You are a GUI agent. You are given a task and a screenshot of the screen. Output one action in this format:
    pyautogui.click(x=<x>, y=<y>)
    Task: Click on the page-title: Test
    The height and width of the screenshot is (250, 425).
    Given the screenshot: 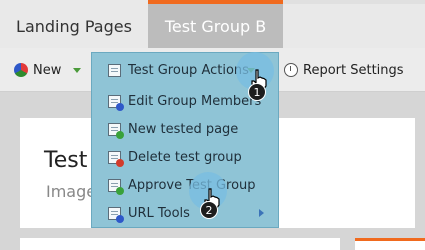 What is the action you would take?
    pyautogui.click(x=66, y=160)
    